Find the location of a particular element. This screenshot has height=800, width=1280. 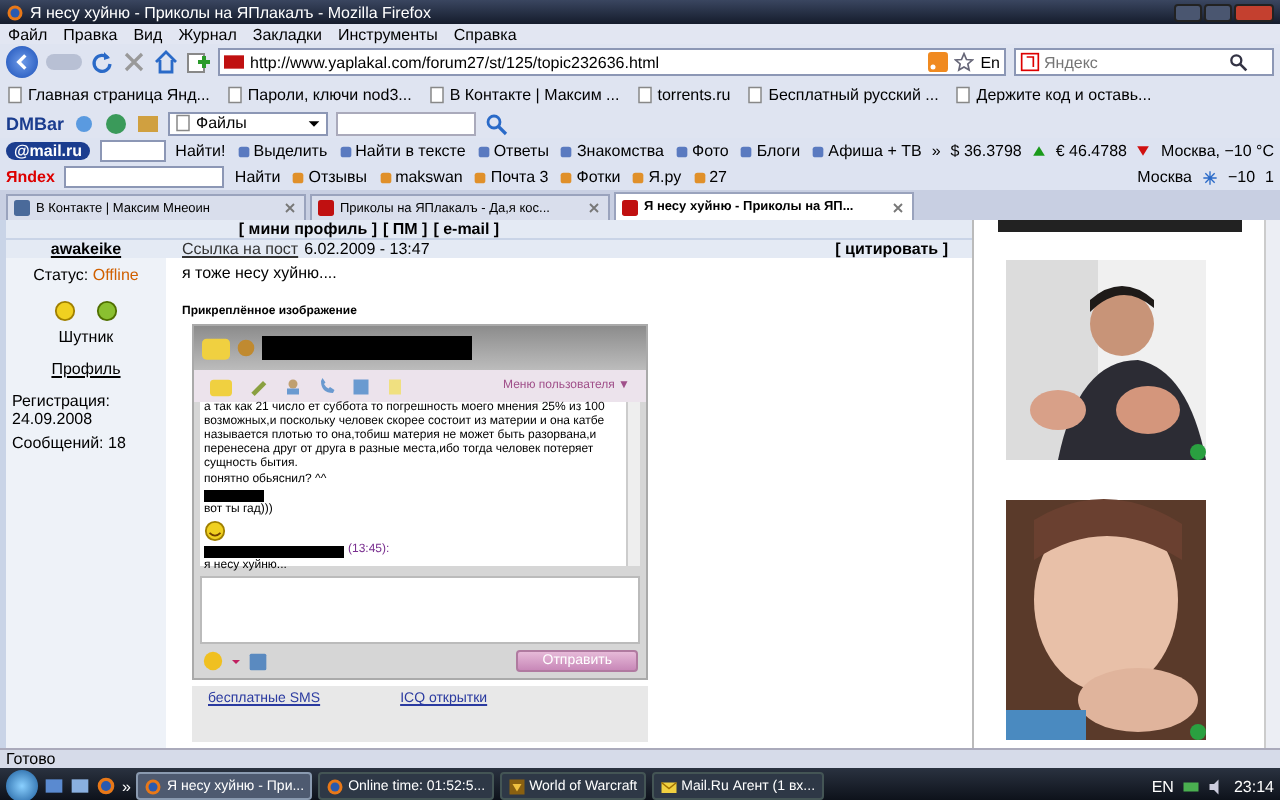

menu-item: Инструменты is located at coordinates (388, 34).